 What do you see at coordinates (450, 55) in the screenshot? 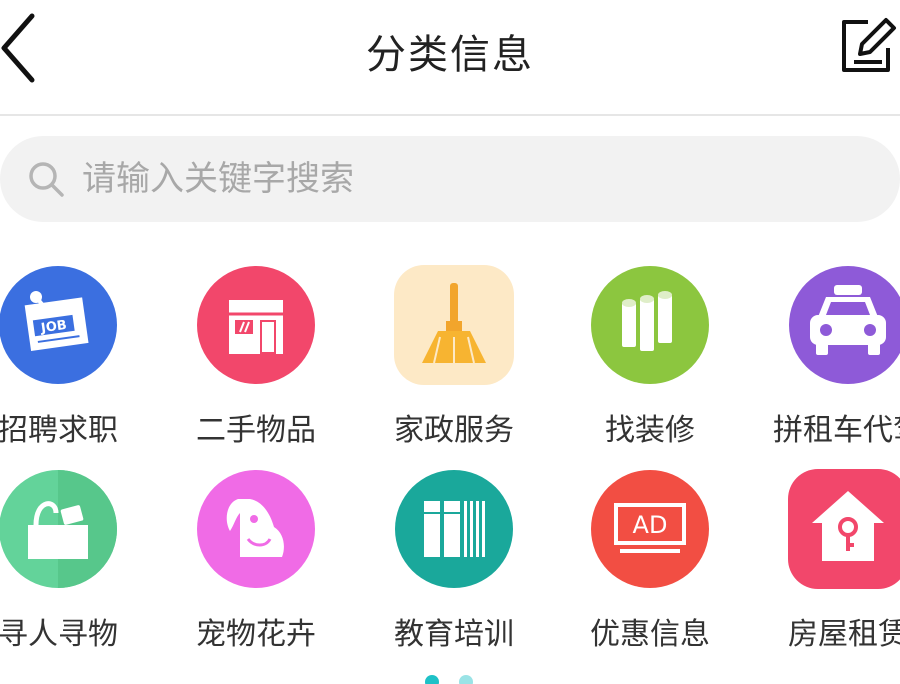
I see `page-title: 分类信息` at bounding box center [450, 55].